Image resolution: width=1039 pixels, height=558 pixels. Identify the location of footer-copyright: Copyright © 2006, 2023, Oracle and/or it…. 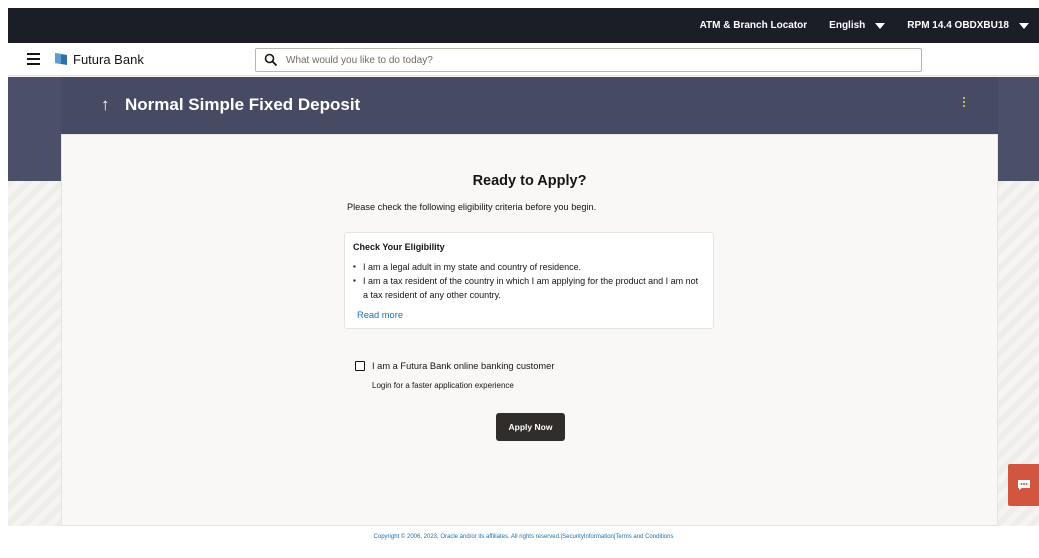
(524, 537).